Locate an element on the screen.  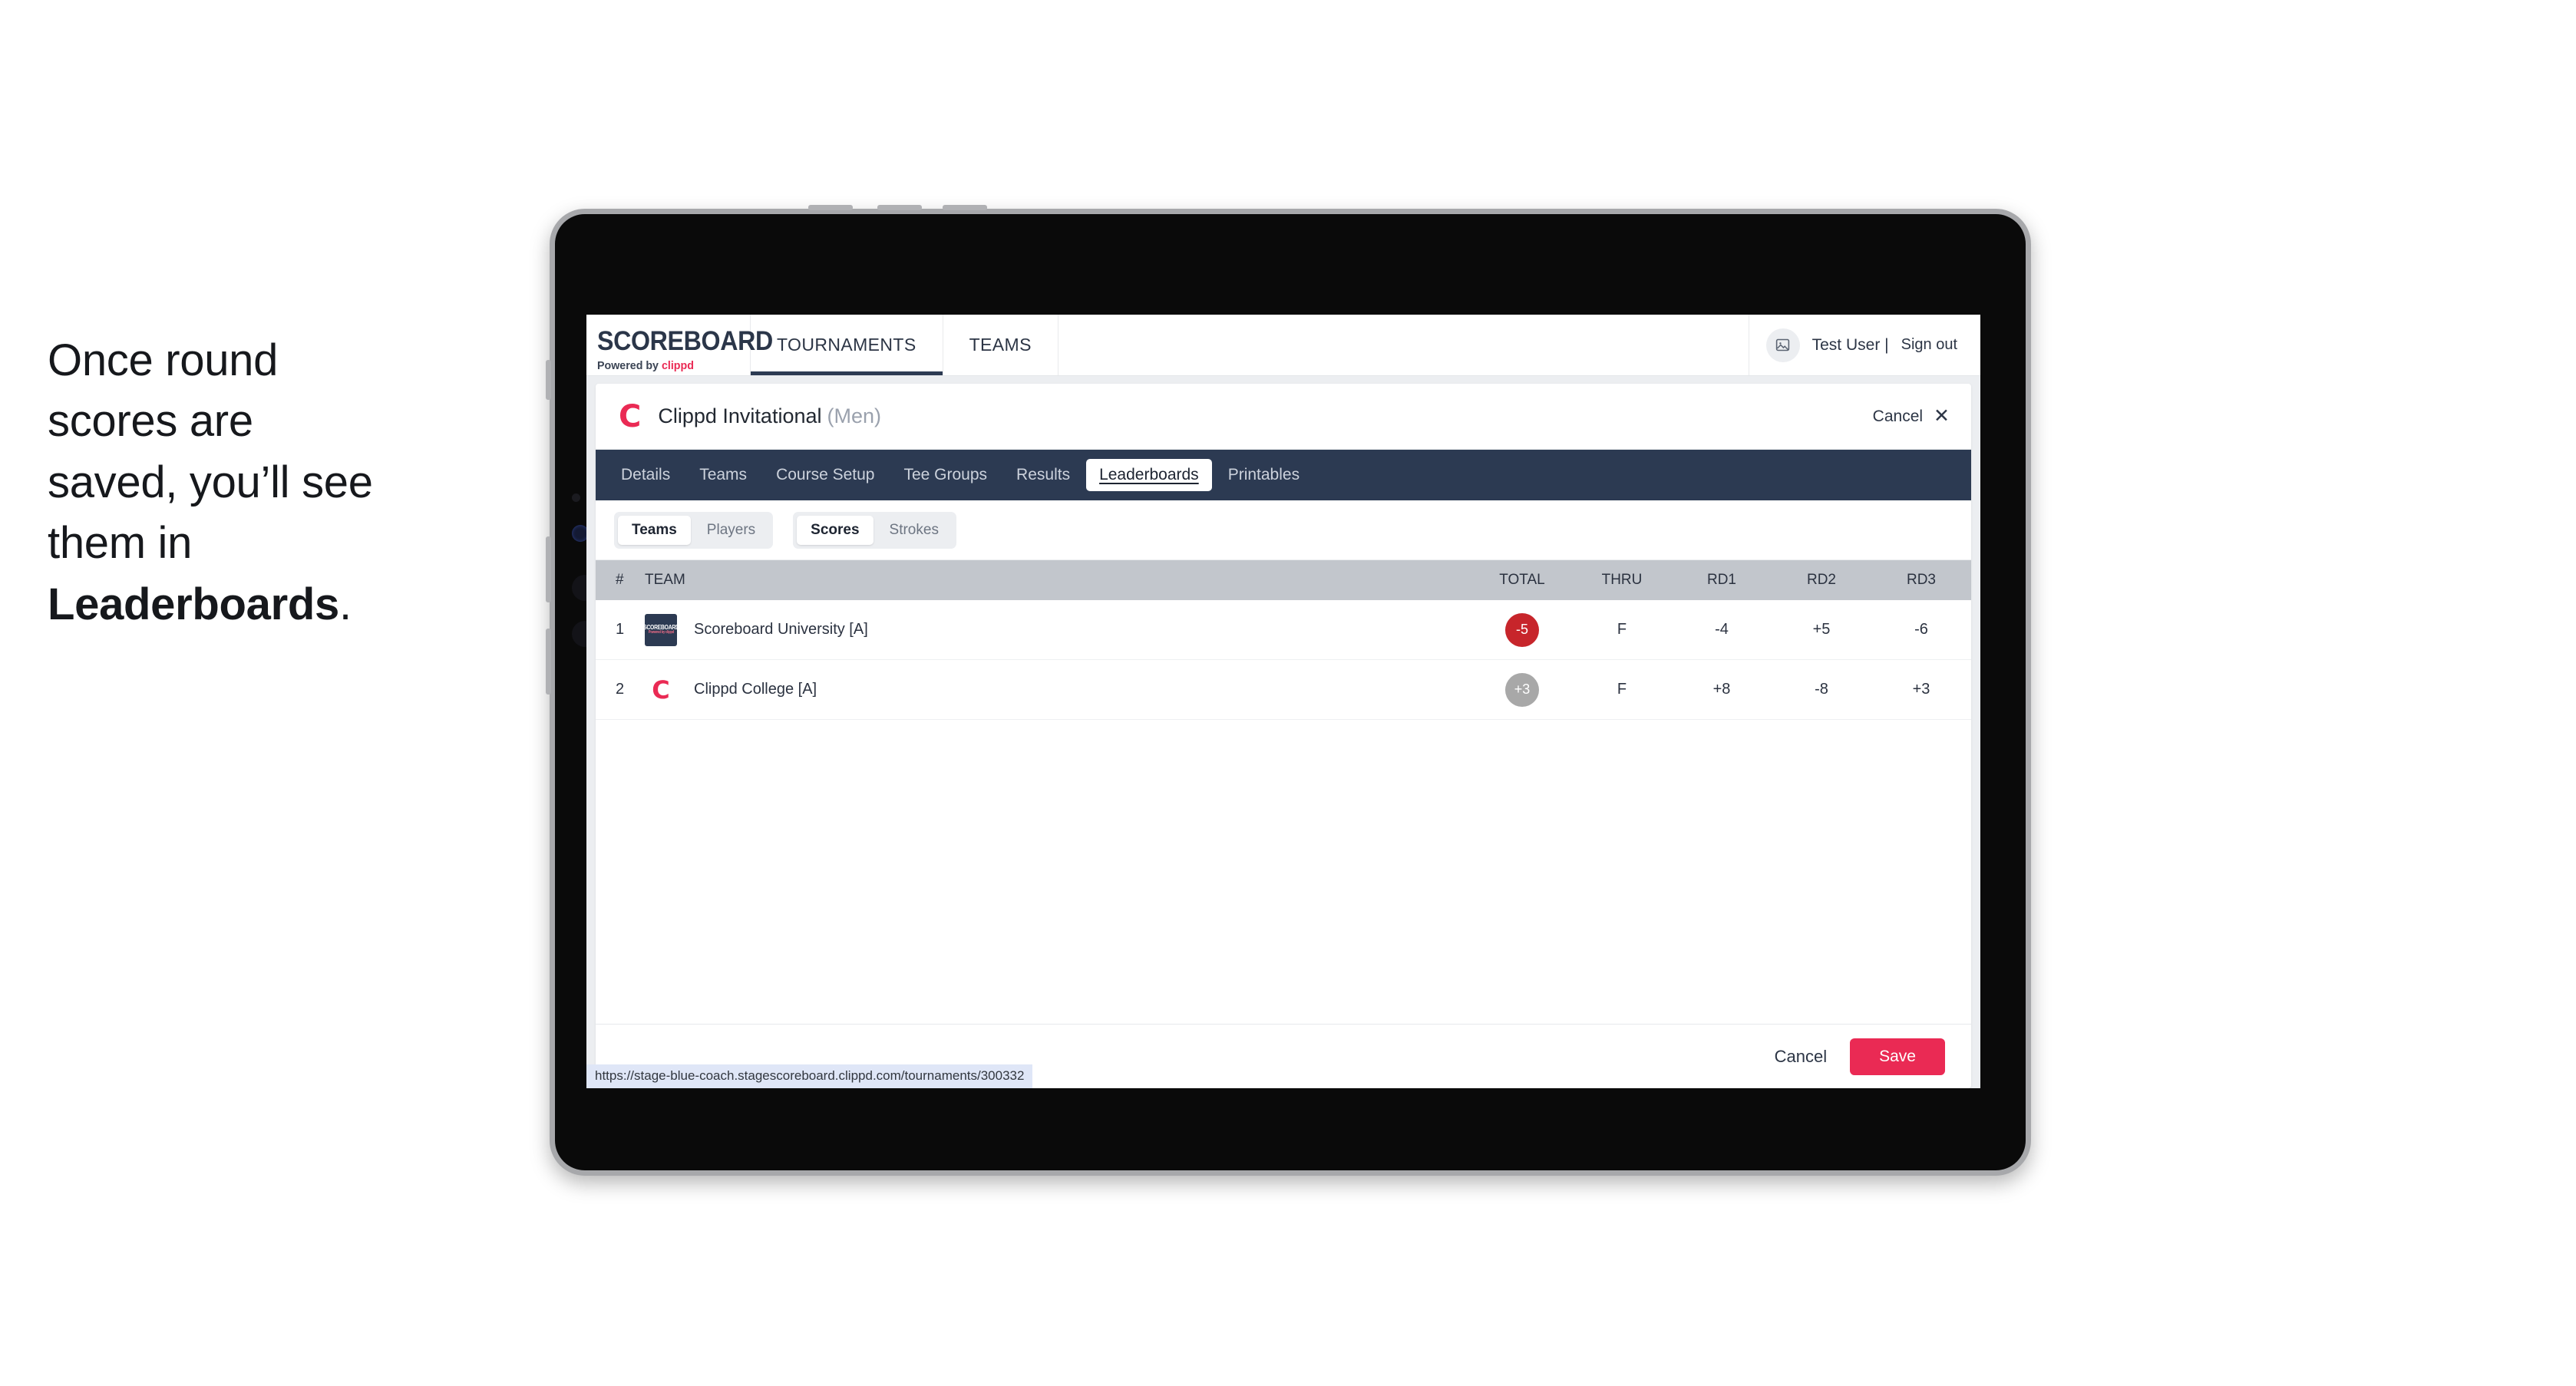
nav-tab-teams-label: TEAMS is located at coordinates (1000, 345).